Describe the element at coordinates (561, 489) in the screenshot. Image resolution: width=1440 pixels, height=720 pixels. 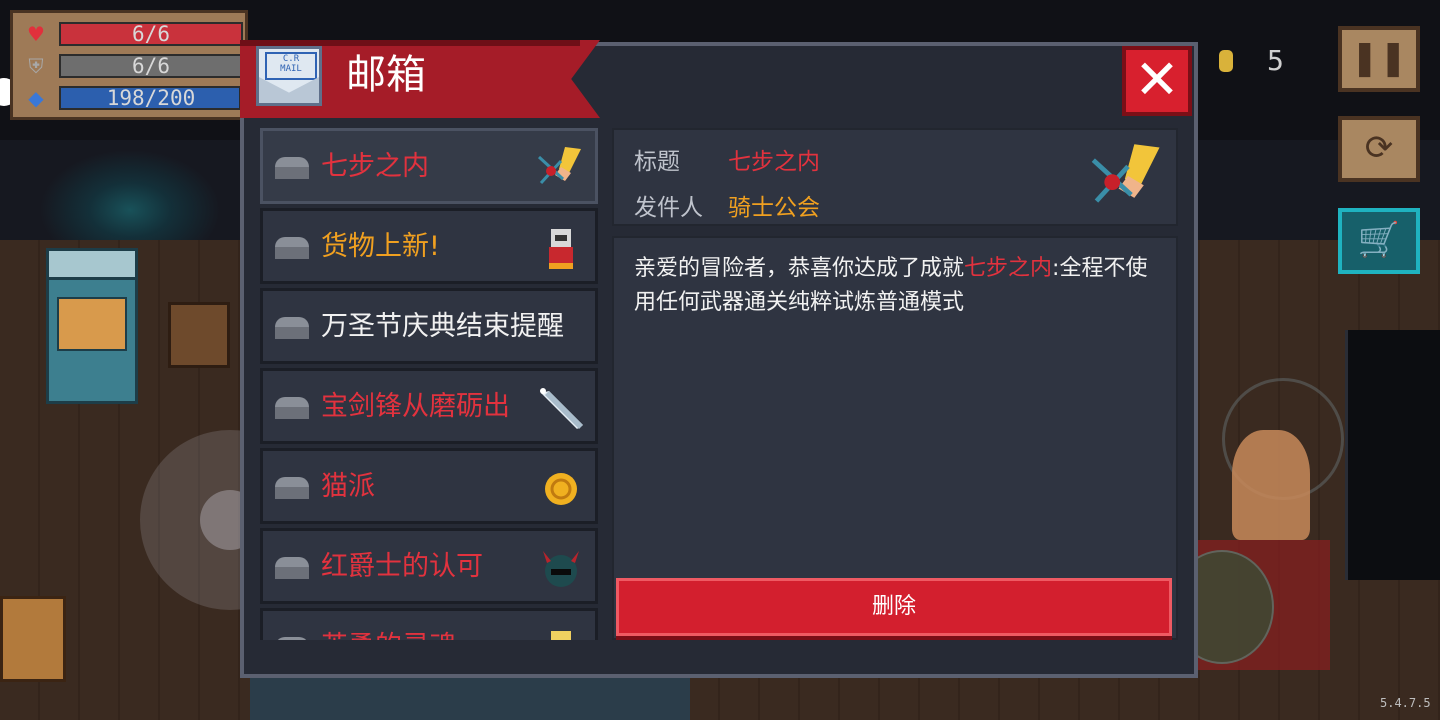
I see `gold-coin-icon` at that location.